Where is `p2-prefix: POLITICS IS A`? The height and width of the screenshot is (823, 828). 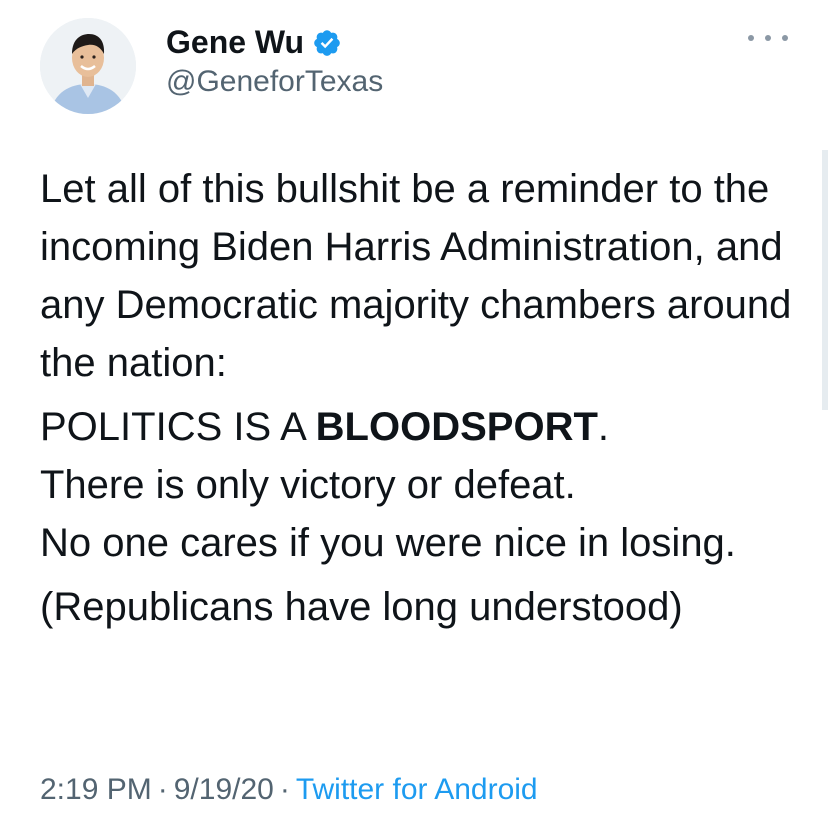
p2-prefix: POLITICS IS A is located at coordinates (178, 427).